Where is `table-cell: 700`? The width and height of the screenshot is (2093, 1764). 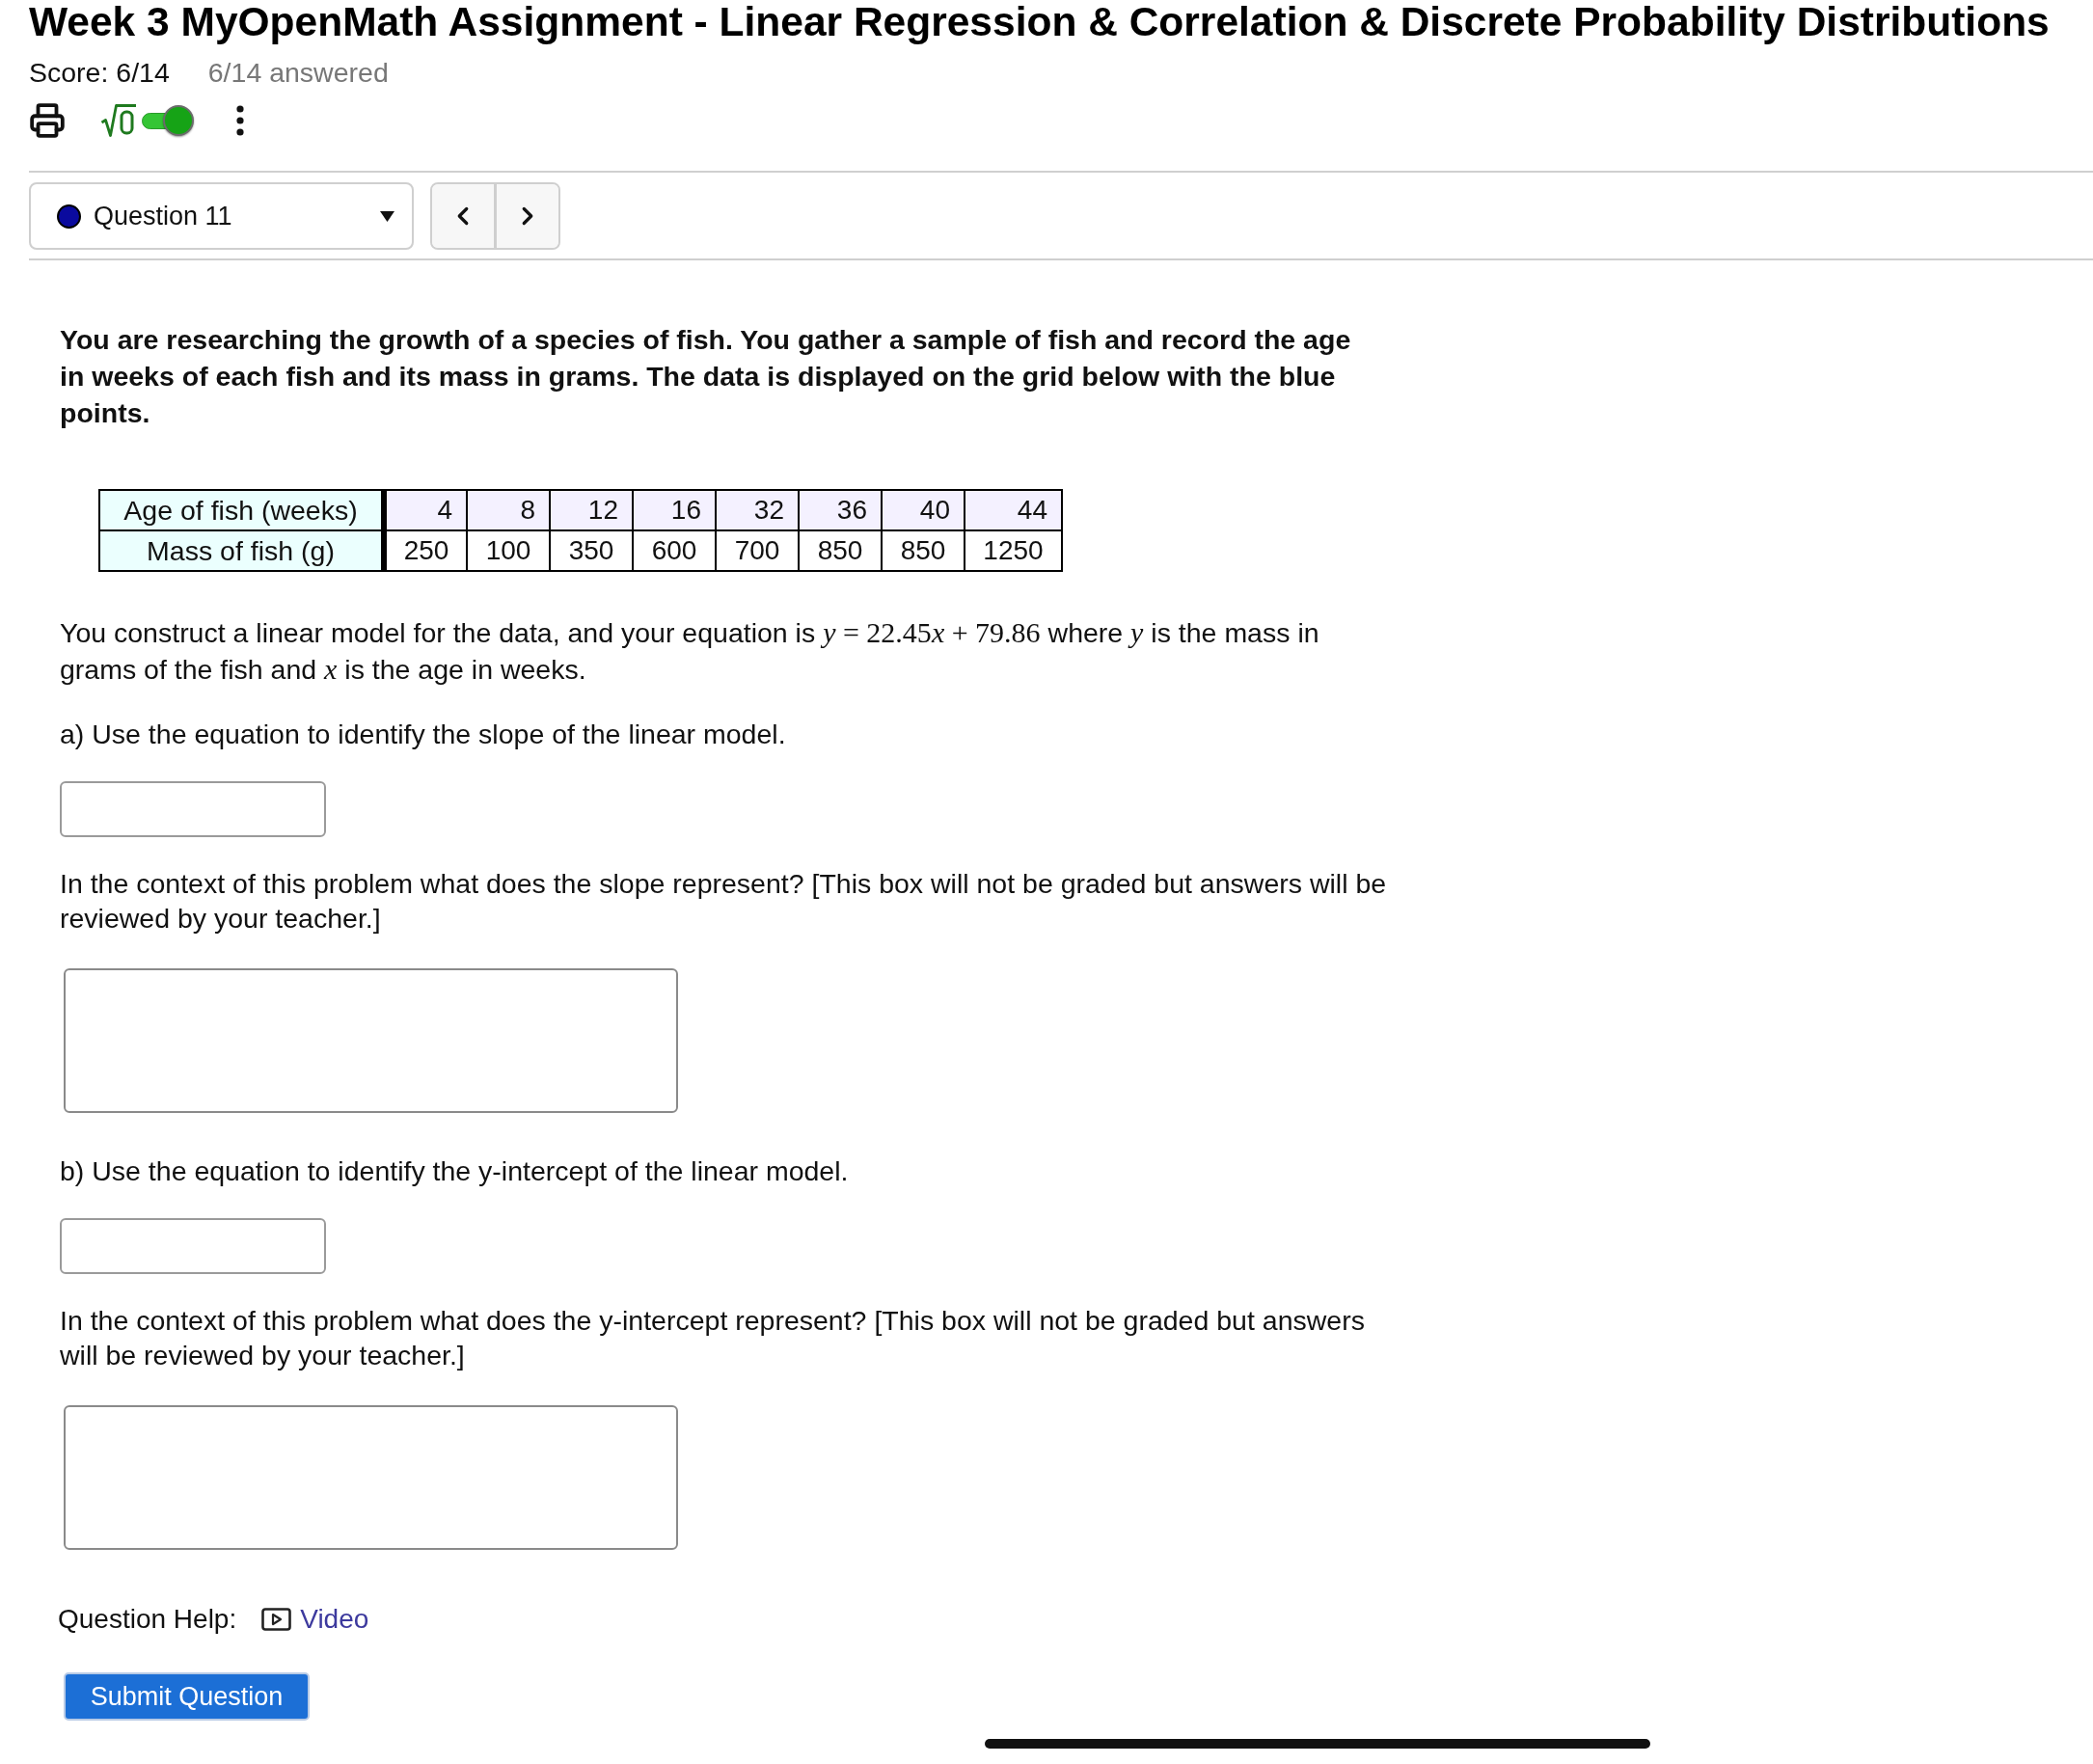 table-cell: 700 is located at coordinates (757, 551).